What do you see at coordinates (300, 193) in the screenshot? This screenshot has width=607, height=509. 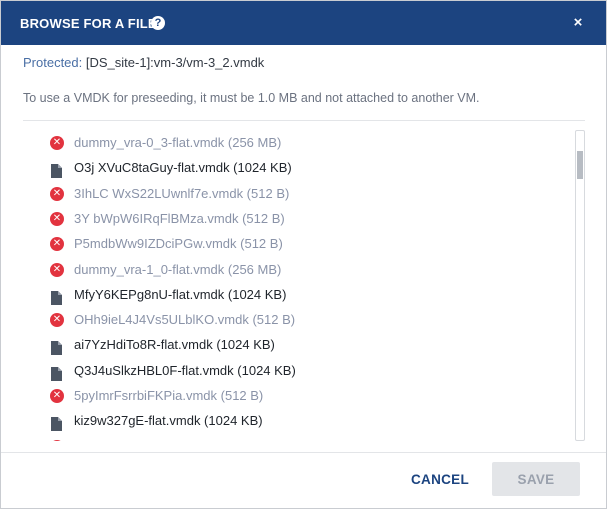 I see `file-list-item: ✕ 3IhLC WxS22LUwnlf7e.vmdk (512 B)` at bounding box center [300, 193].